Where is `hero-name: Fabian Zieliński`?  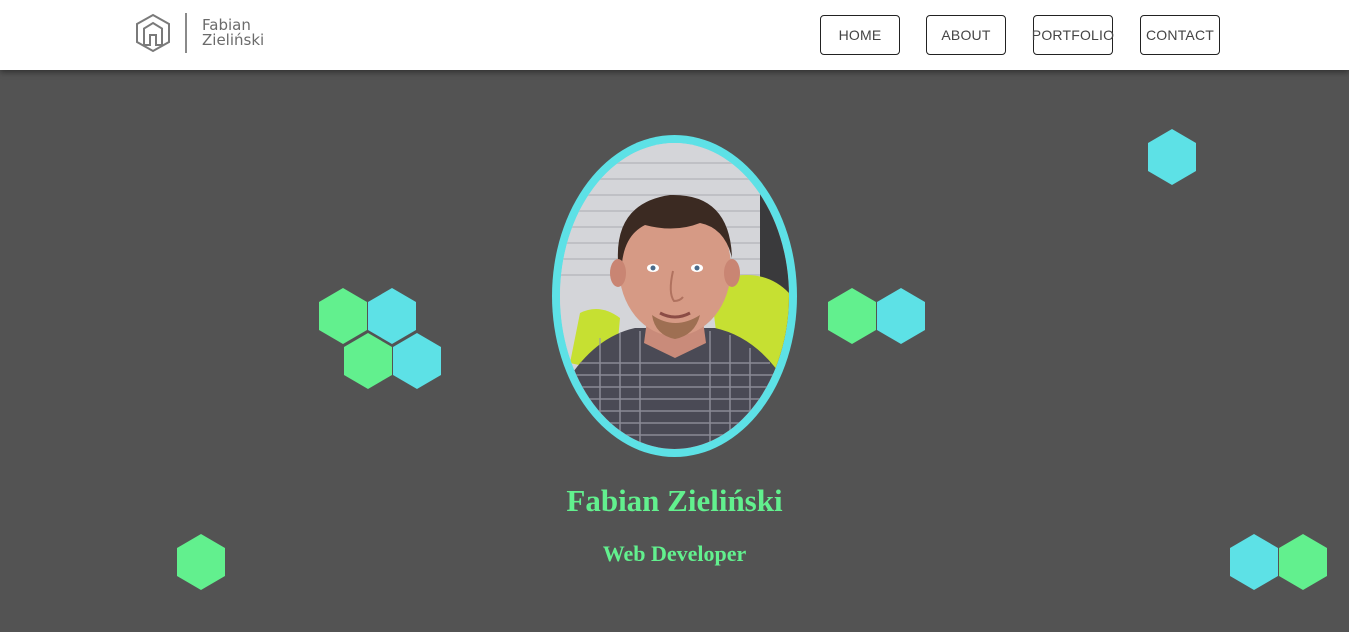
hero-name: Fabian Zieliński is located at coordinates (674, 500).